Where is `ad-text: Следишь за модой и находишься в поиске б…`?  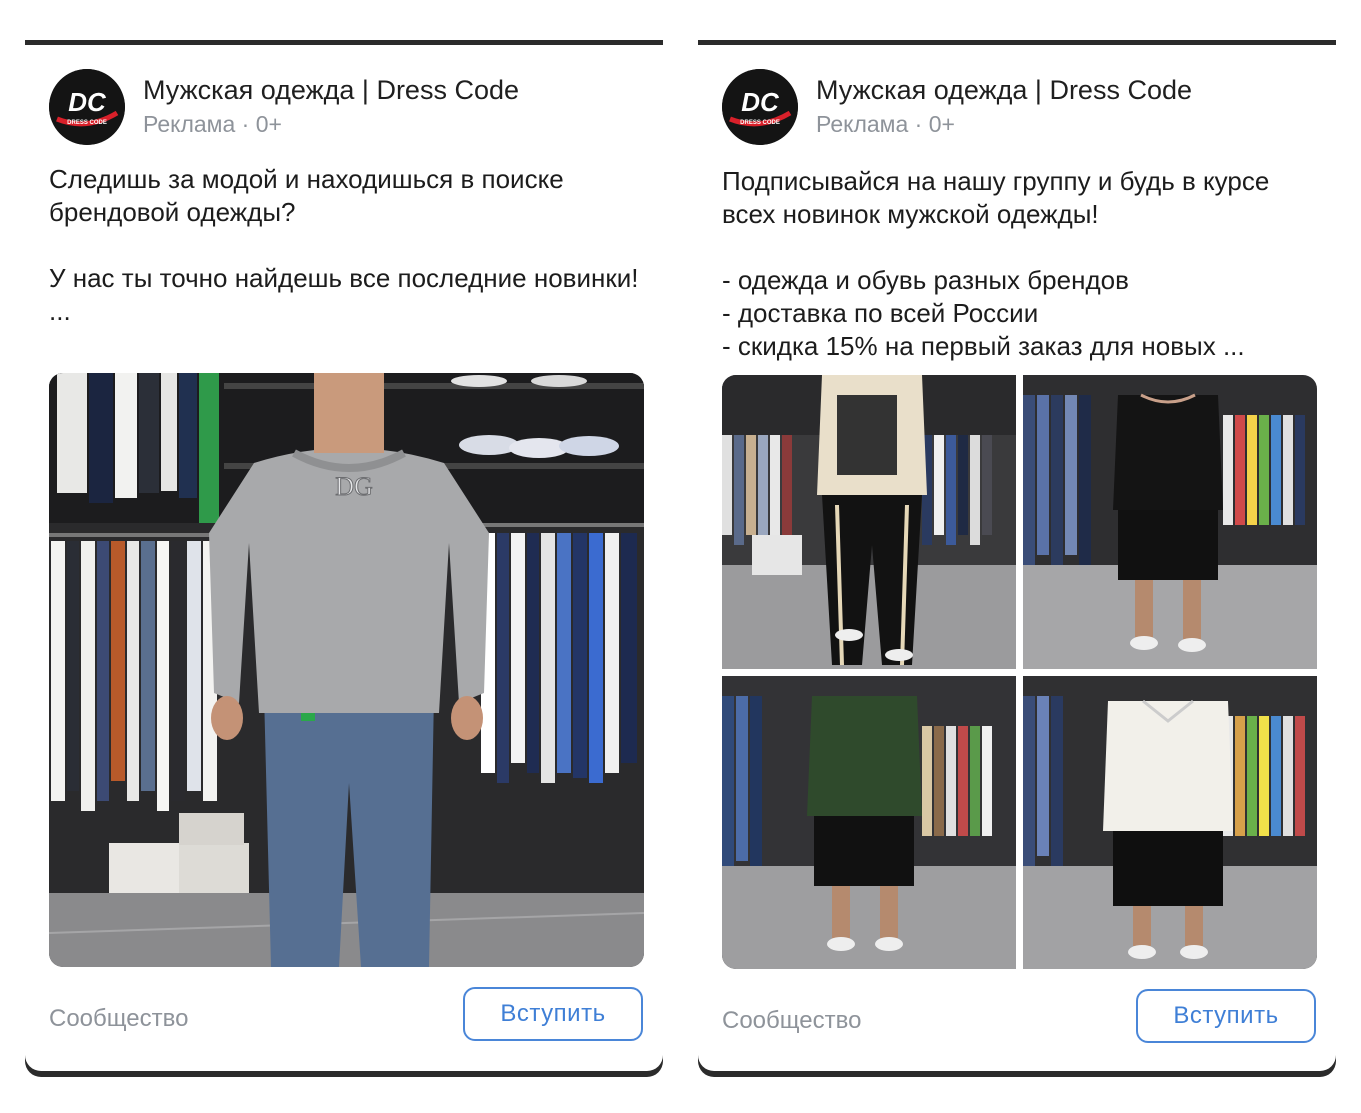 ad-text: Следишь за модой и находишься в поиске б… is located at coordinates (344, 245).